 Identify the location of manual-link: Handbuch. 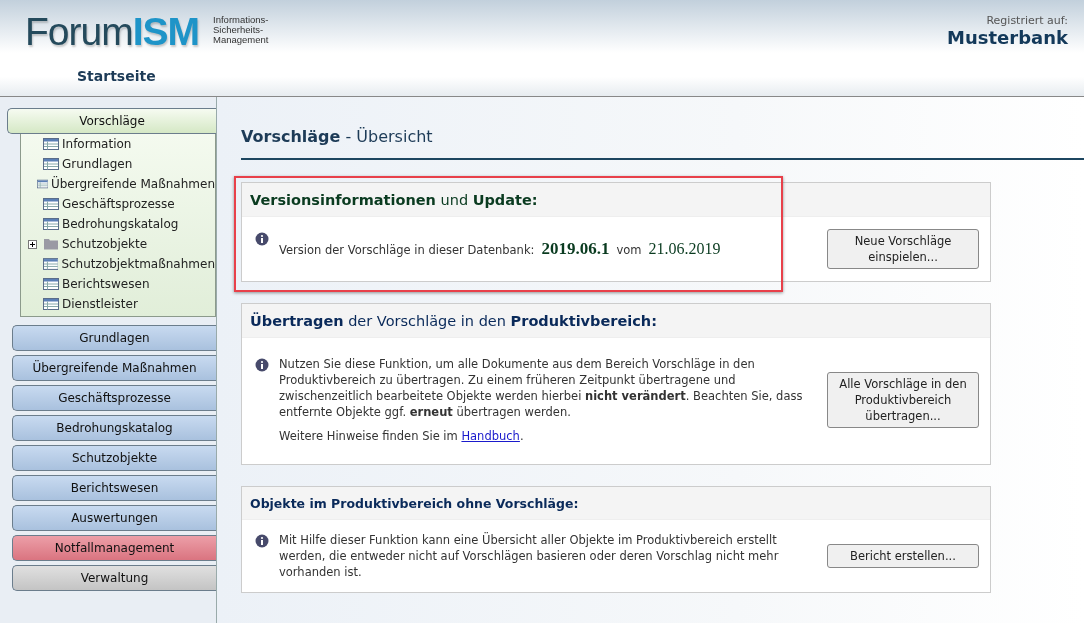
(490, 436).